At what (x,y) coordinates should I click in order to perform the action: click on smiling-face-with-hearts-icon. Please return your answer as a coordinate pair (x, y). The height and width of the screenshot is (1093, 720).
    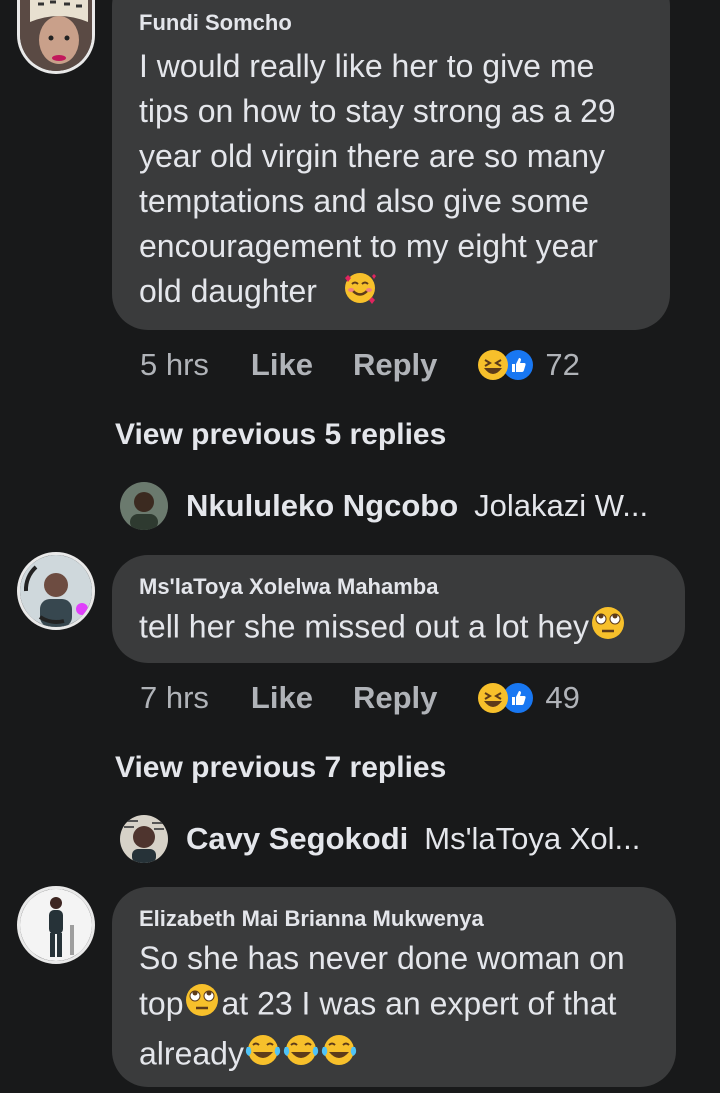
    Looking at the image, I should click on (360, 294).